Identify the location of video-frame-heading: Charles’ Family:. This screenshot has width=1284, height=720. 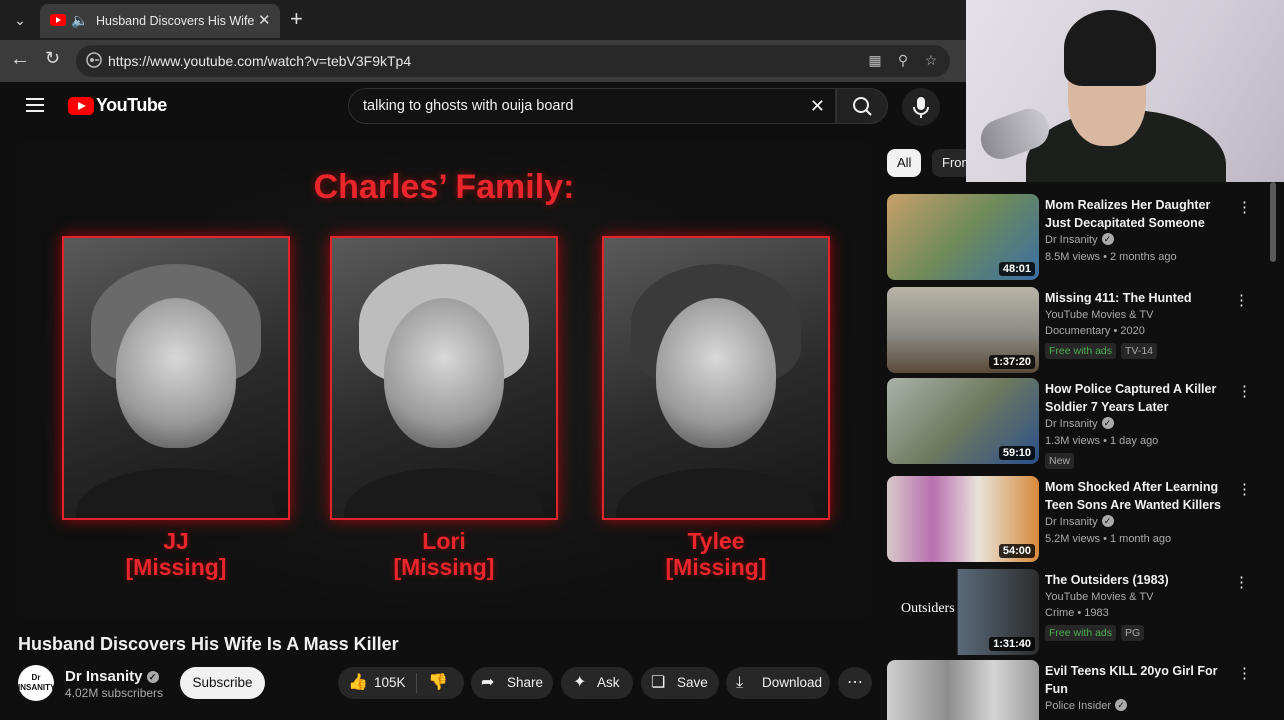
(444, 187).